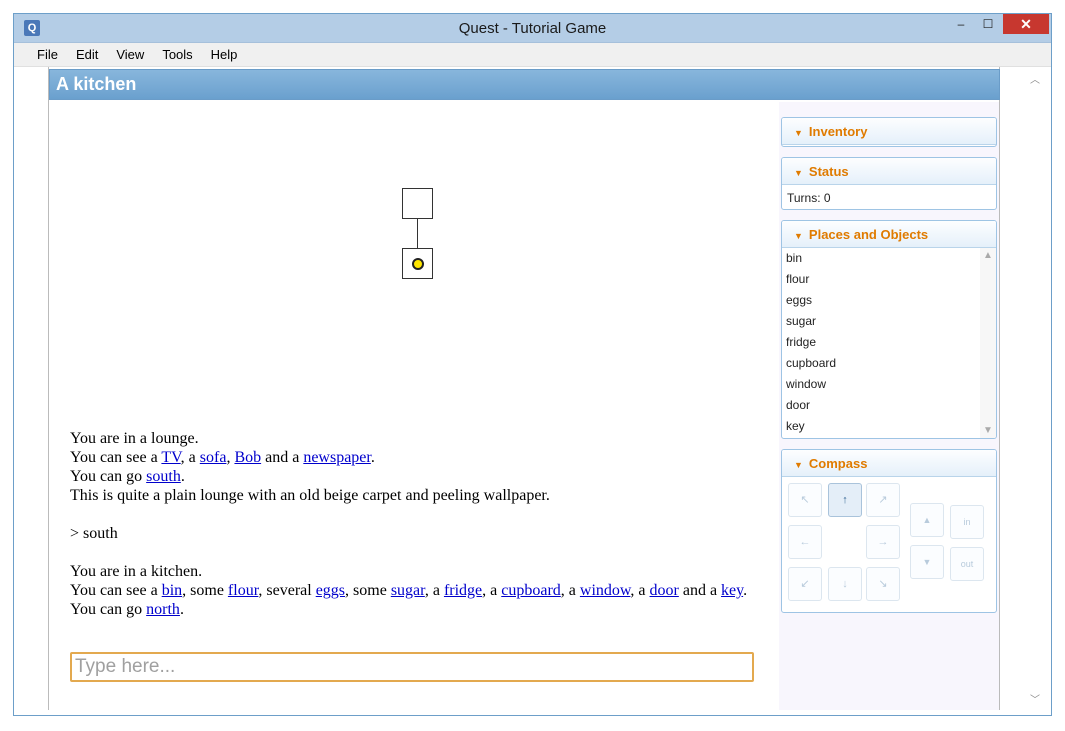  I want to click on object-link: cupboard, so click(531, 590).